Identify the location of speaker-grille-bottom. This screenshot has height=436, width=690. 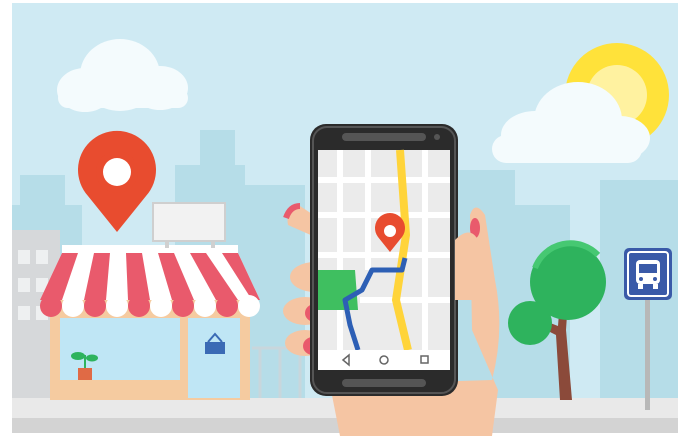
(384, 383).